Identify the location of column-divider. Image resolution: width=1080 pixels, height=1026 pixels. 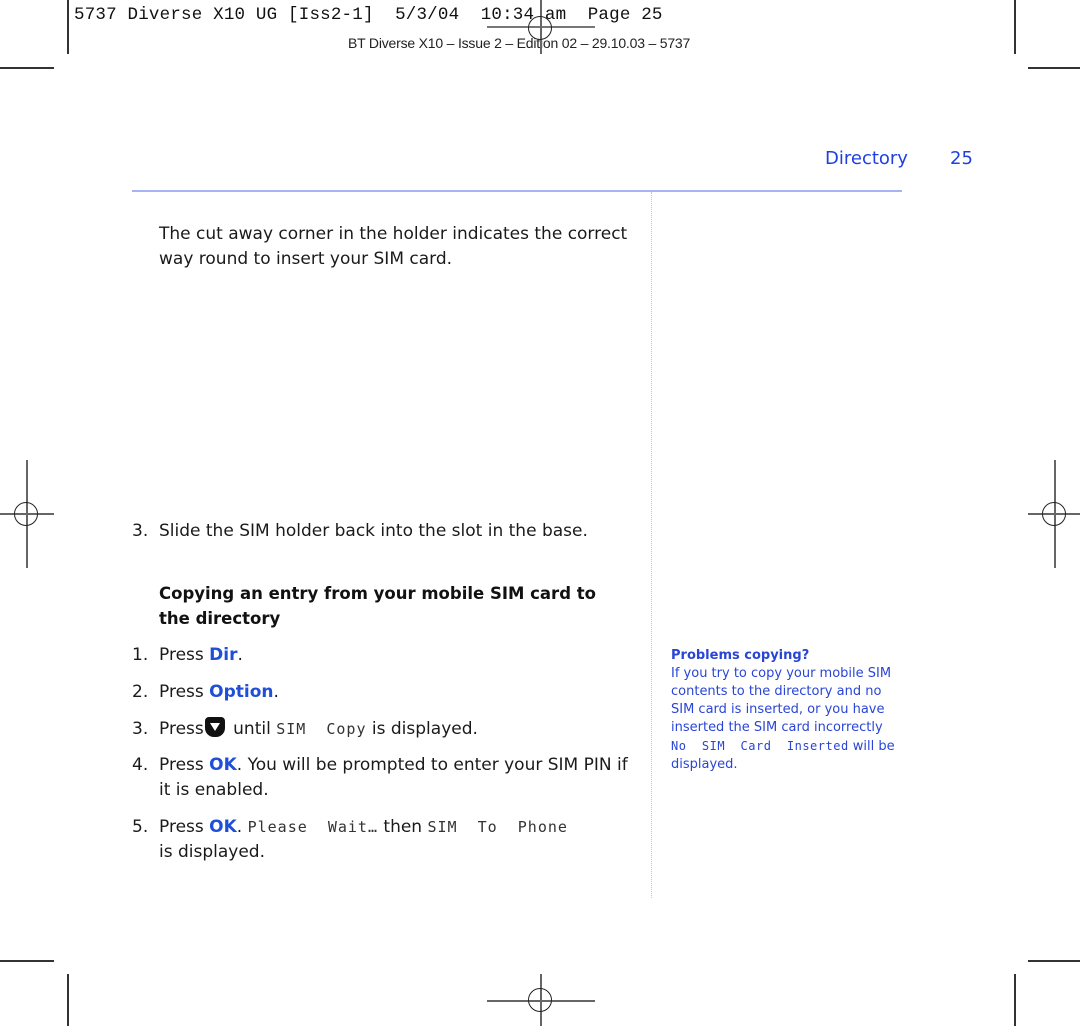
(651, 545).